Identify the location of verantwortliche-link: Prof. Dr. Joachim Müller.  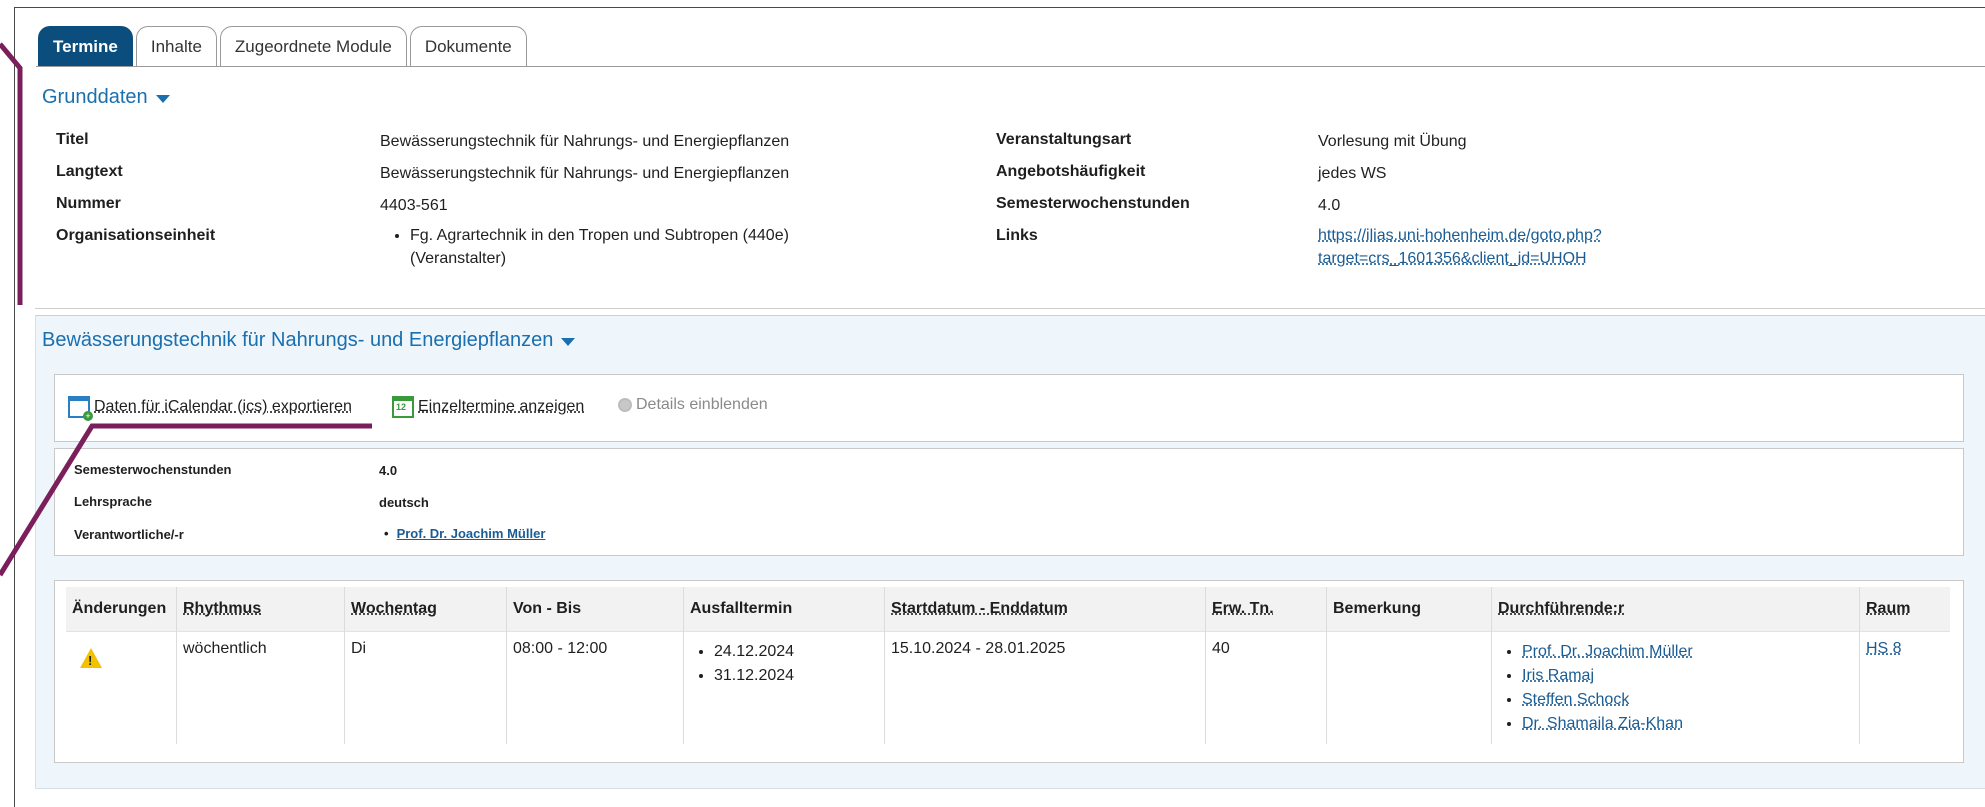
(471, 533).